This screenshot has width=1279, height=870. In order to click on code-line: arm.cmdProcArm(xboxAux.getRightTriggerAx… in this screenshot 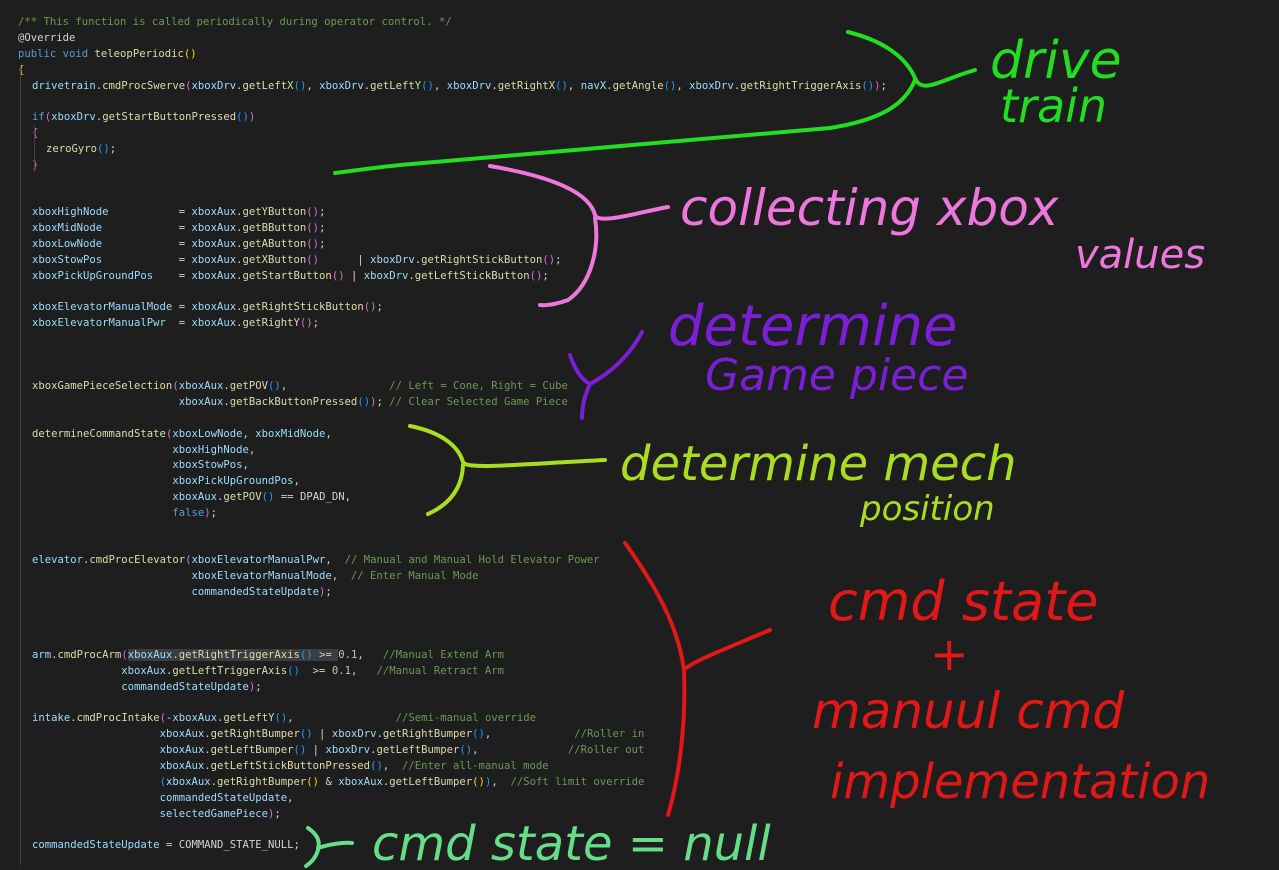, I will do `click(268, 656)`.